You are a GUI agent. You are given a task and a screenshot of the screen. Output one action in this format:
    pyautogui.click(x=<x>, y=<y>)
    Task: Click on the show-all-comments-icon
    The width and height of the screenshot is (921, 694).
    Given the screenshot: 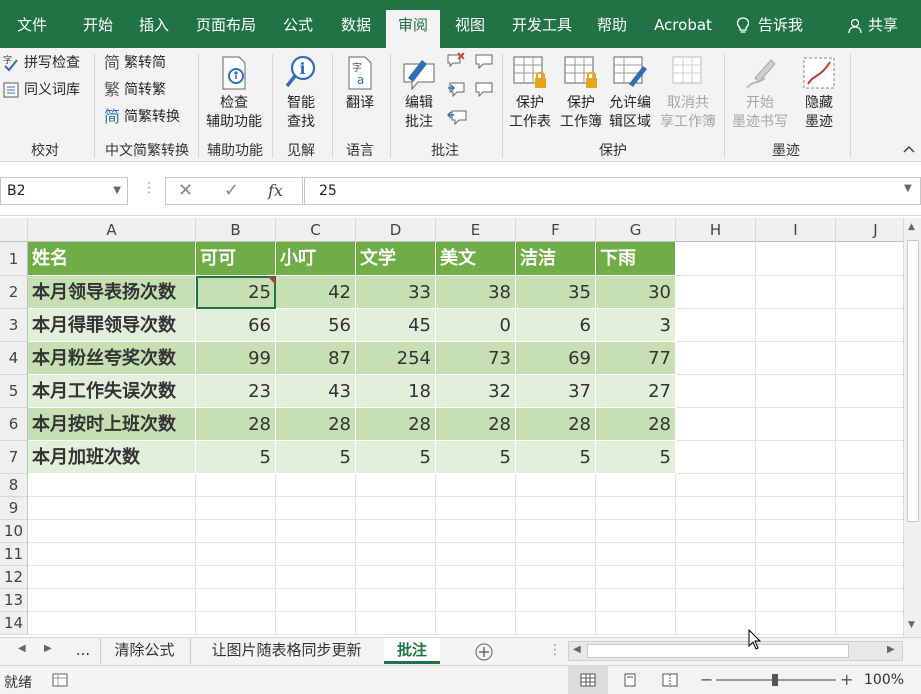 What is the action you would take?
    pyautogui.click(x=457, y=117)
    